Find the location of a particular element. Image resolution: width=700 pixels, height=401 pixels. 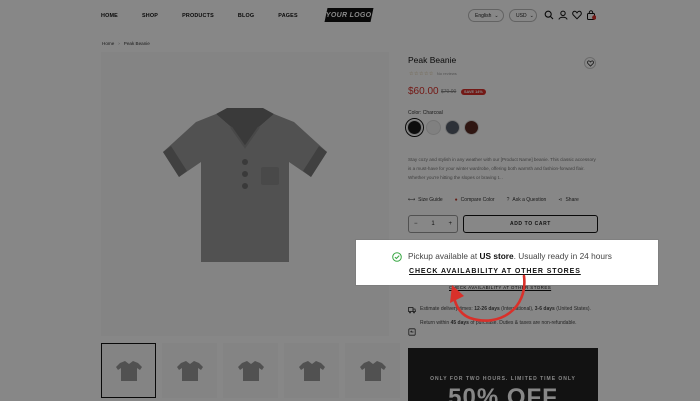

pickup-pre: Pickup available at is located at coordinates (444, 256).